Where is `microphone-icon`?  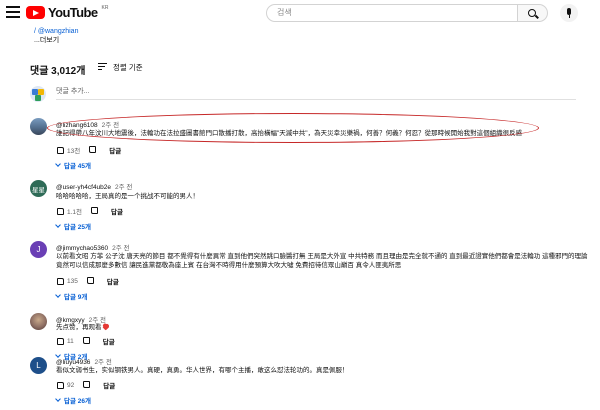 microphone-icon is located at coordinates (569, 13).